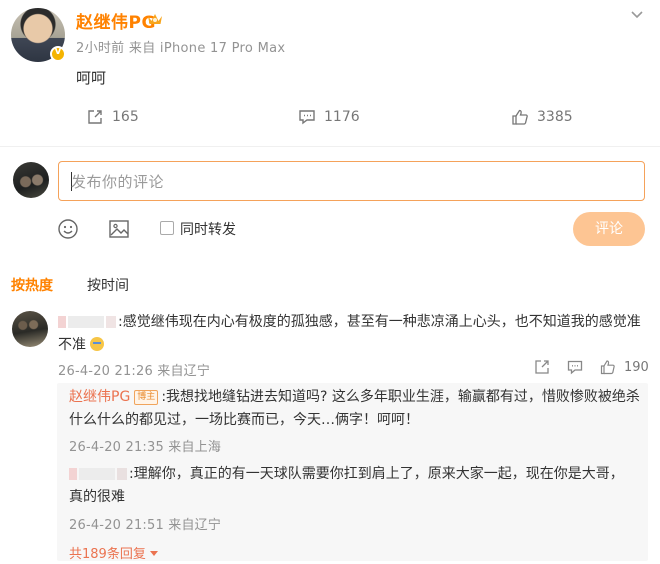 This screenshot has width=660, height=564. What do you see at coordinates (119, 229) in the screenshot?
I see `image-icon` at bounding box center [119, 229].